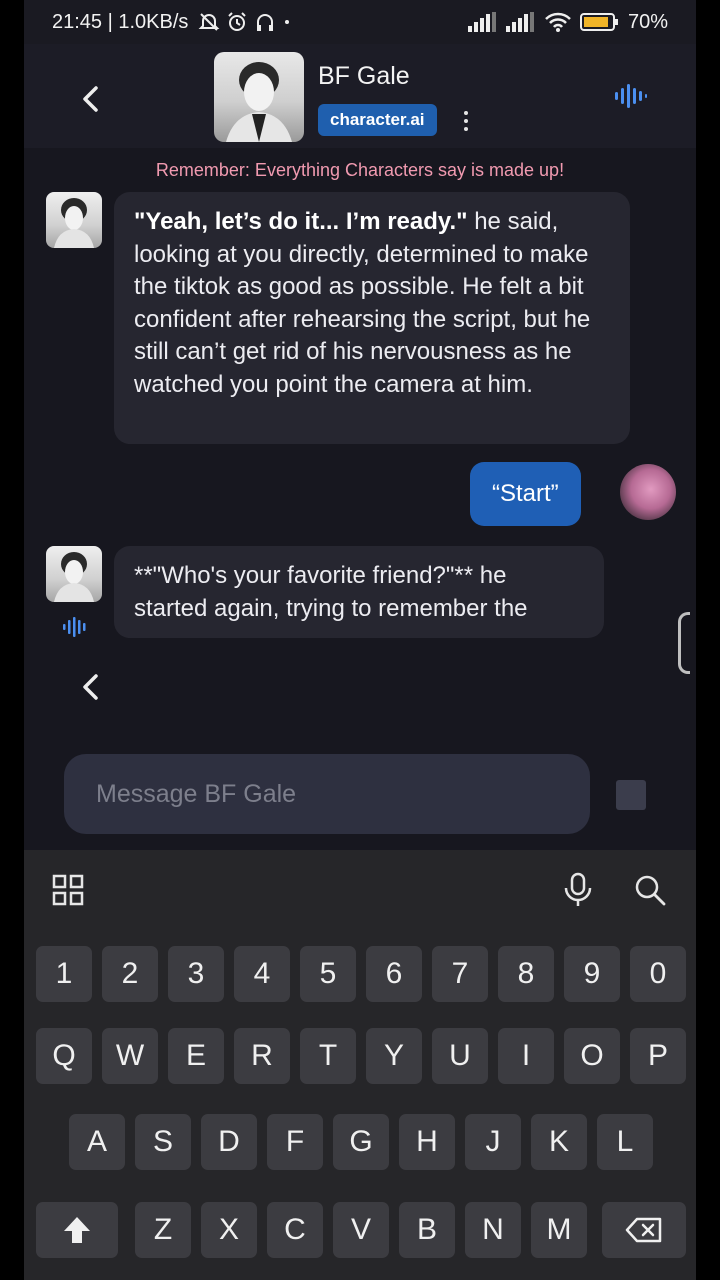  Describe the element at coordinates (97, 1142) in the screenshot. I see `key-a: A` at that location.